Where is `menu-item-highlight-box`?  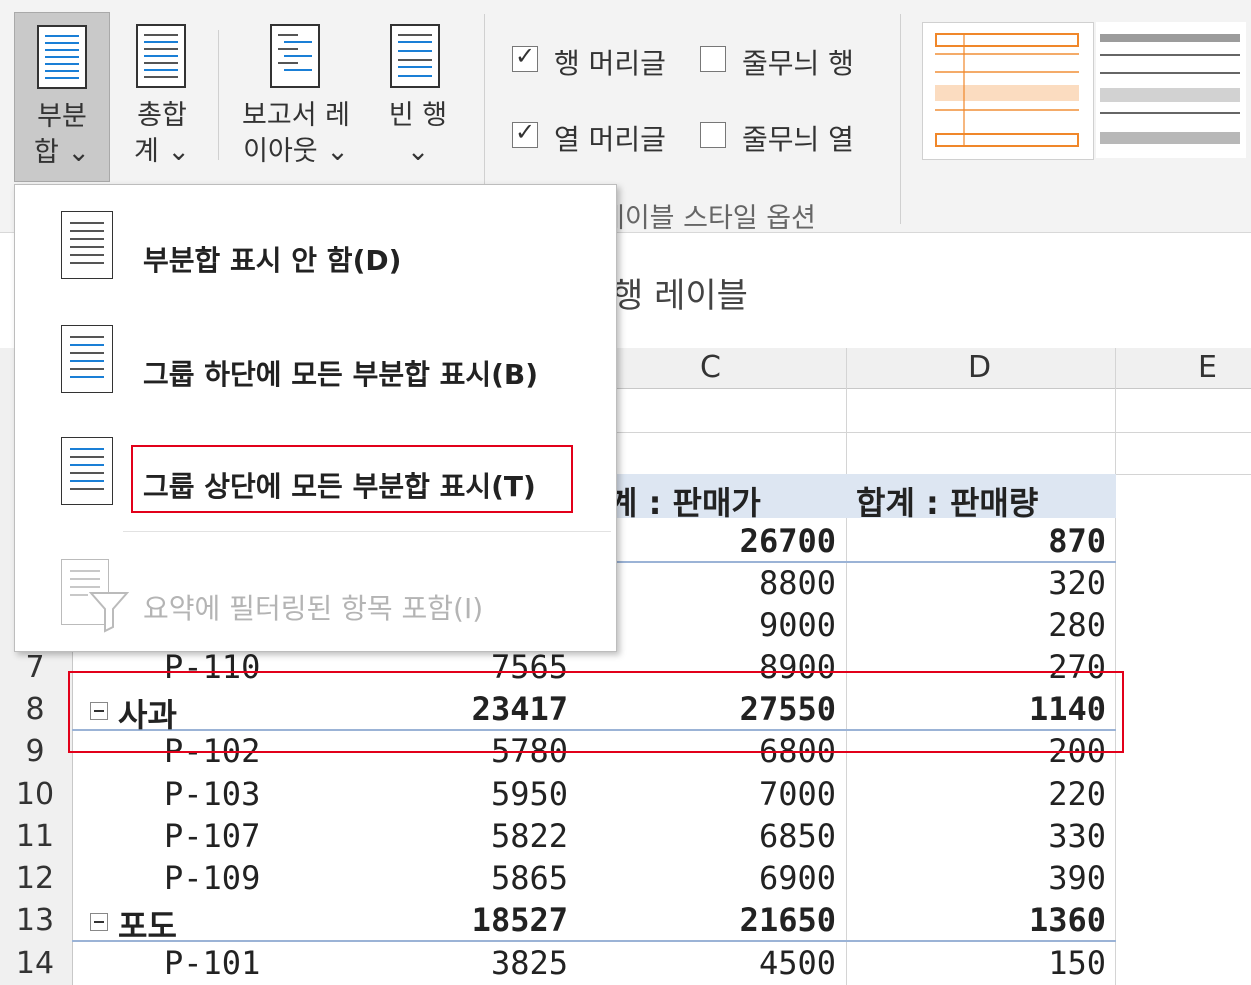
menu-item-highlight-box is located at coordinates (352, 479).